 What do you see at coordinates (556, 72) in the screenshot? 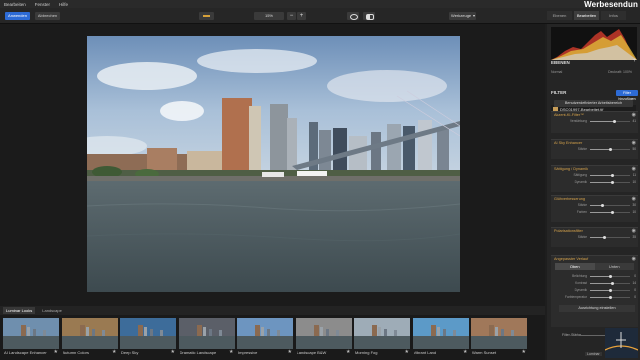
I see `layer-blend-mode: Normal` at bounding box center [556, 72].